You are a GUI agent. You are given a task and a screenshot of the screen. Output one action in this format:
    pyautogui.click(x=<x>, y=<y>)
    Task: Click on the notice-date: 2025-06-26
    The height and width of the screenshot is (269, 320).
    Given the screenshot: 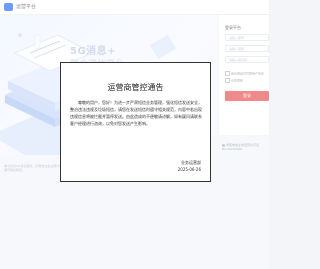 What is the action you would take?
    pyautogui.click(x=189, y=169)
    